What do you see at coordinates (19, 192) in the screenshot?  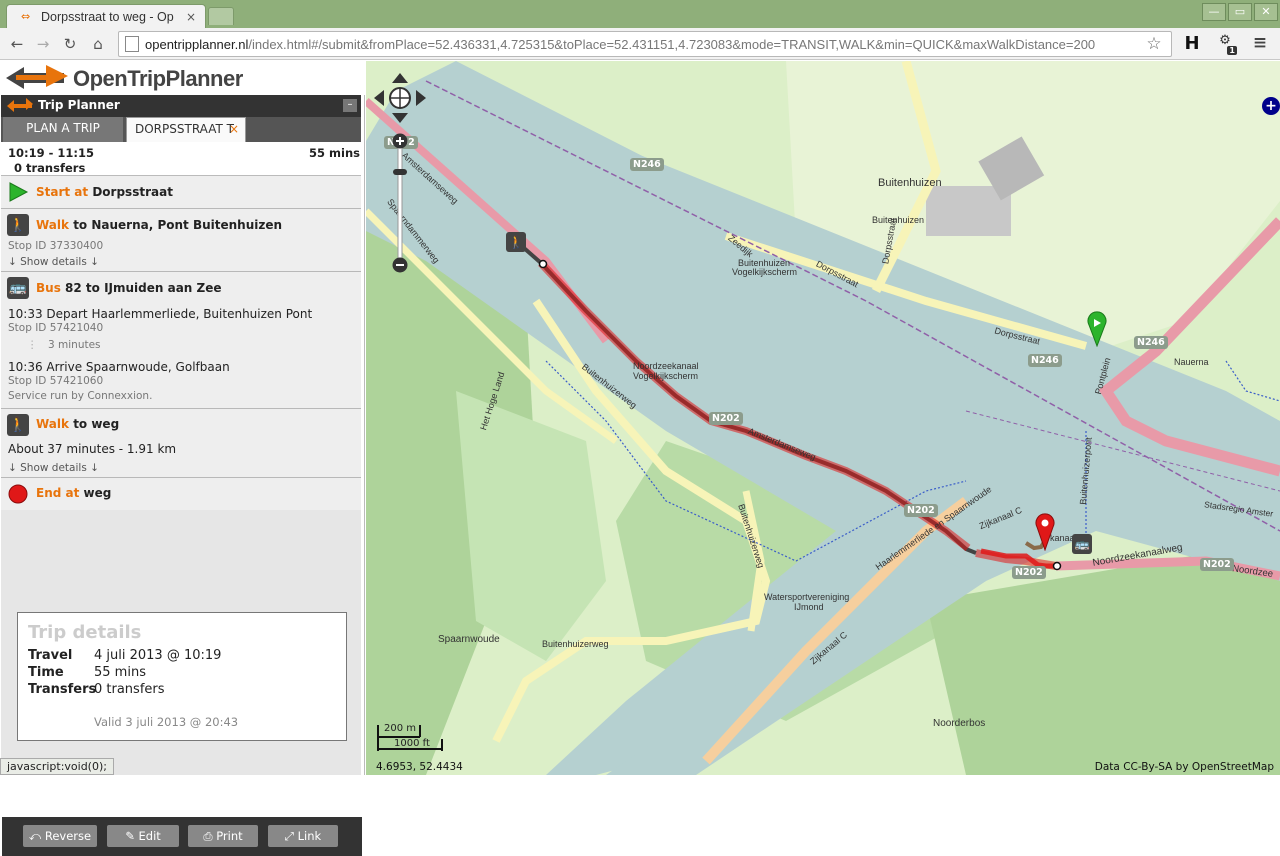 I see `start-play-icon` at bounding box center [19, 192].